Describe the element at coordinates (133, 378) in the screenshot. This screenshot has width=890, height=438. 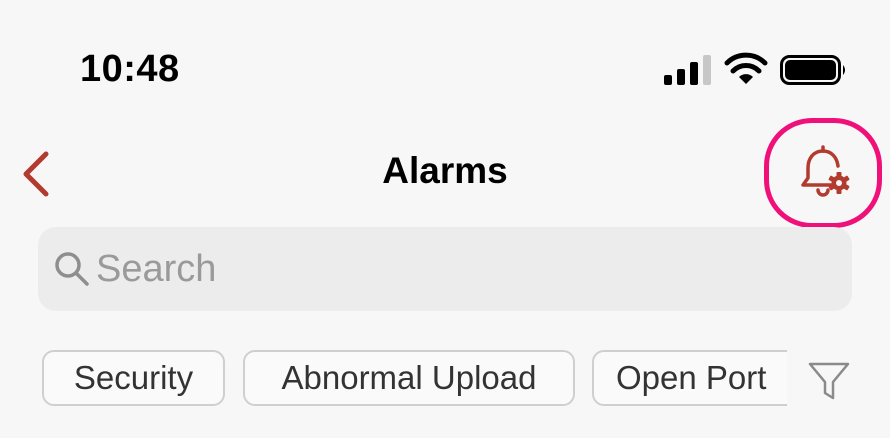
I see `chip-security: Security` at that location.